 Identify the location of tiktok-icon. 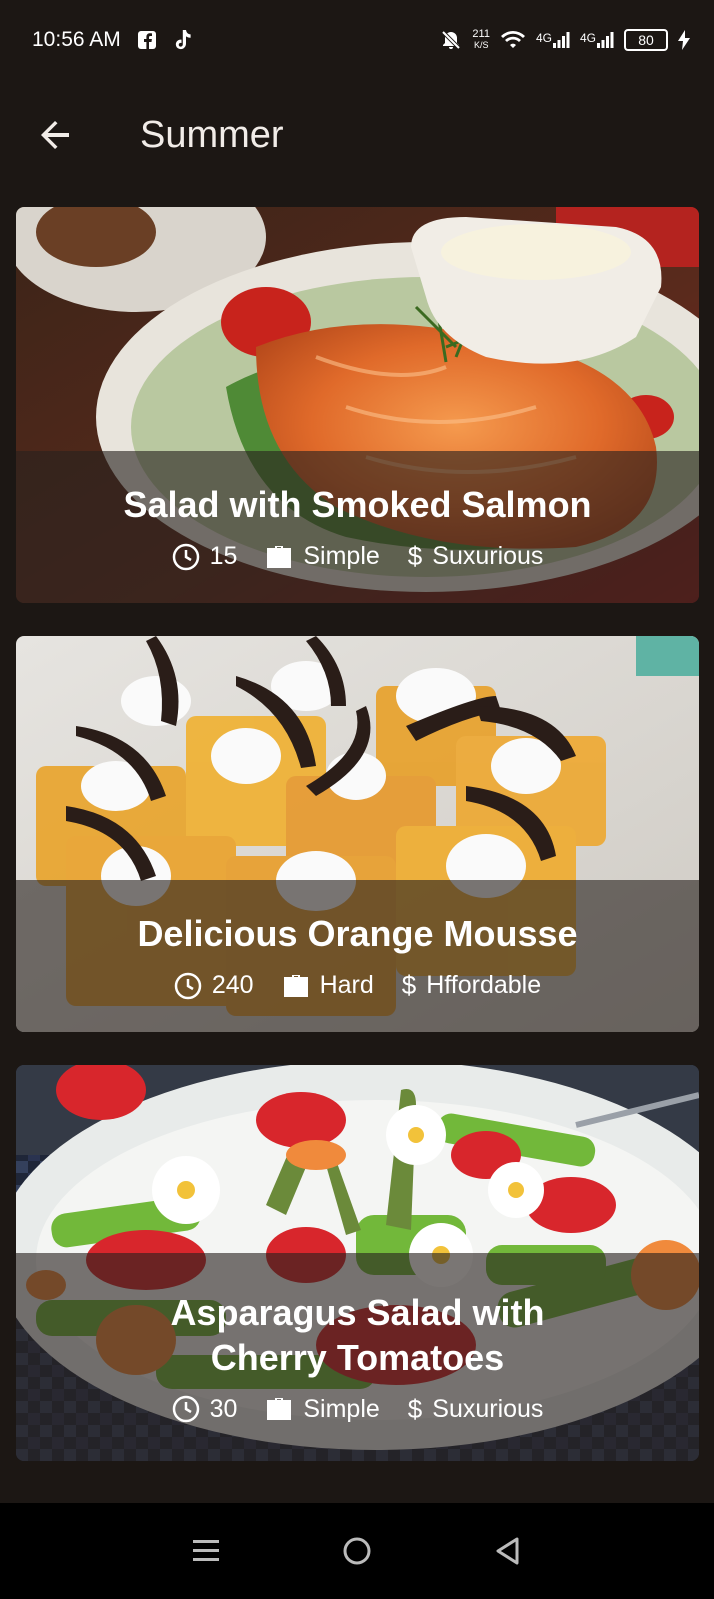
(183, 40).